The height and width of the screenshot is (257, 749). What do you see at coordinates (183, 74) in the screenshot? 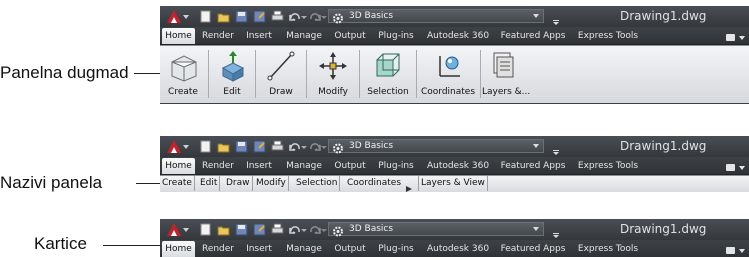
I see `create-button: Create` at bounding box center [183, 74].